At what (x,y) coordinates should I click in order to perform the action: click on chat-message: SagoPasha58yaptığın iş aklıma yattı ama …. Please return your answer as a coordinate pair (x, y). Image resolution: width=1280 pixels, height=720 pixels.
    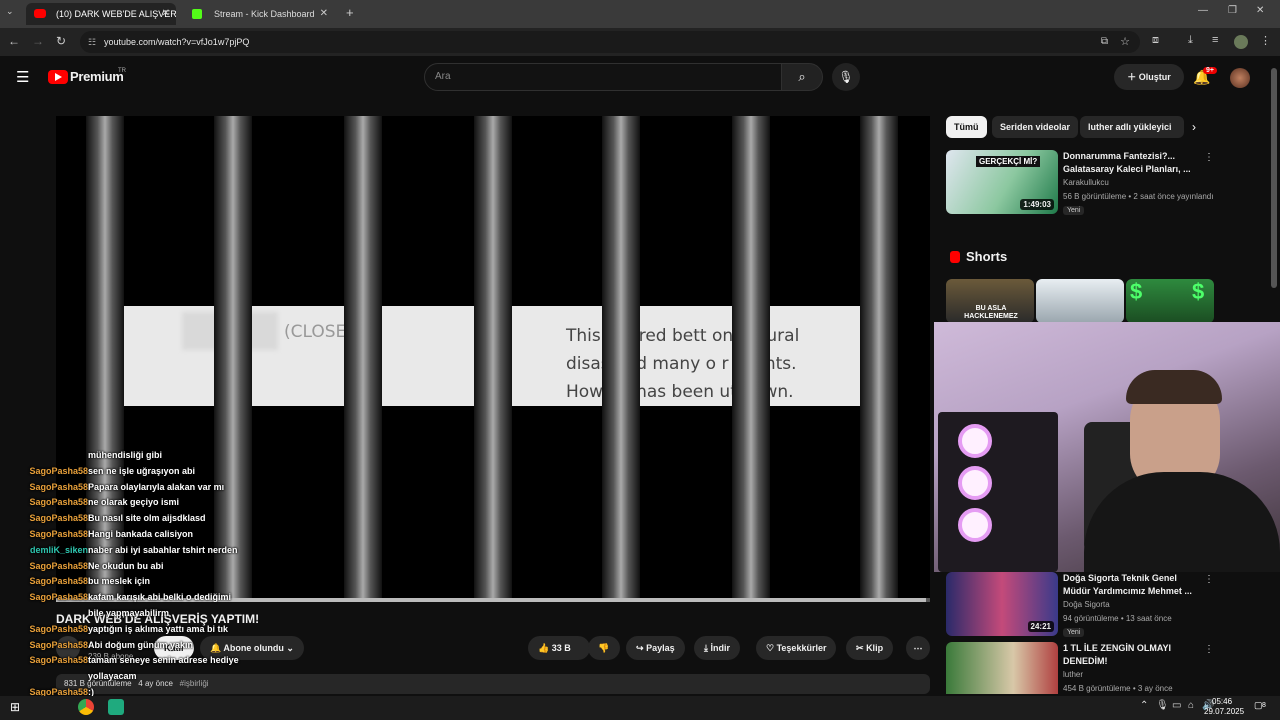
    Looking at the image, I should click on (150, 630).